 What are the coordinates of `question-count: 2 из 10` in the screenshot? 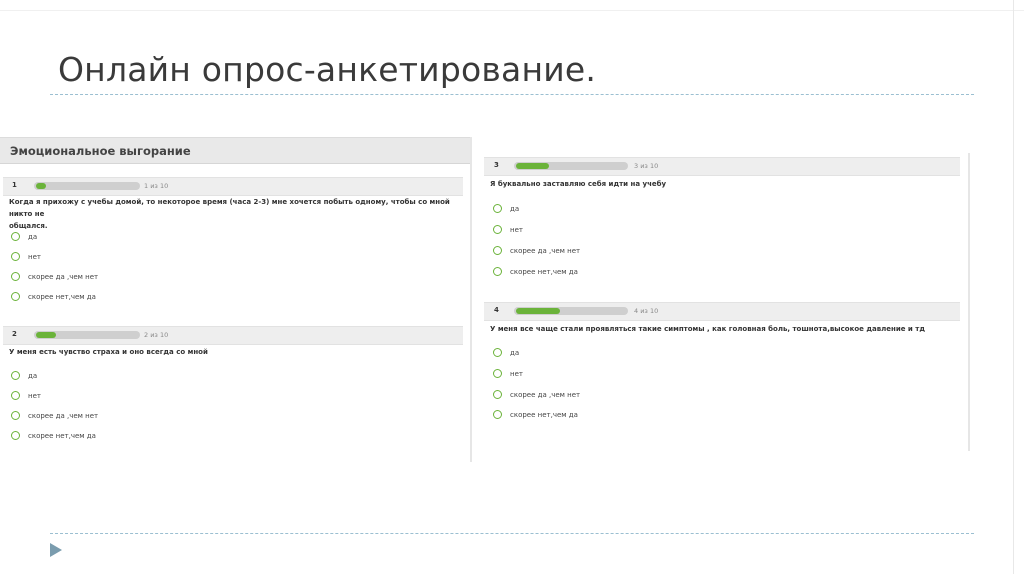 It's located at (156, 335).